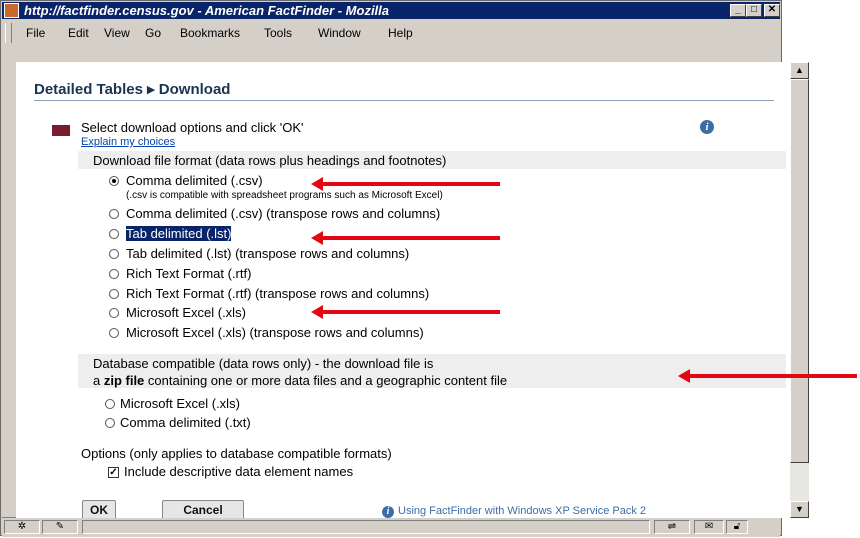  What do you see at coordinates (114, 313) in the screenshot?
I see `radio-xls` at bounding box center [114, 313].